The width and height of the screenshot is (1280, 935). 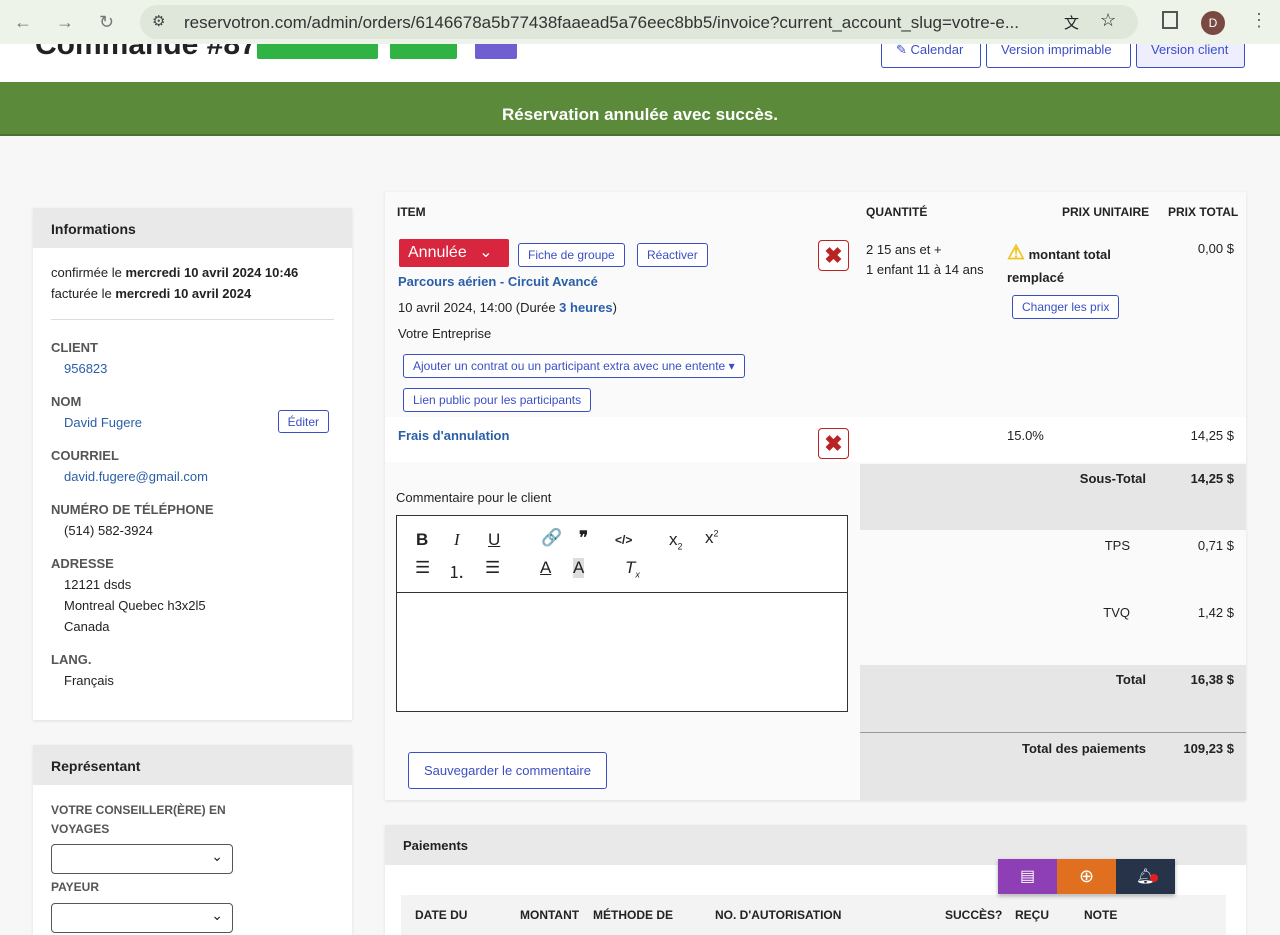 I want to click on address-line: 12121 dsds, so click(x=98, y=584).